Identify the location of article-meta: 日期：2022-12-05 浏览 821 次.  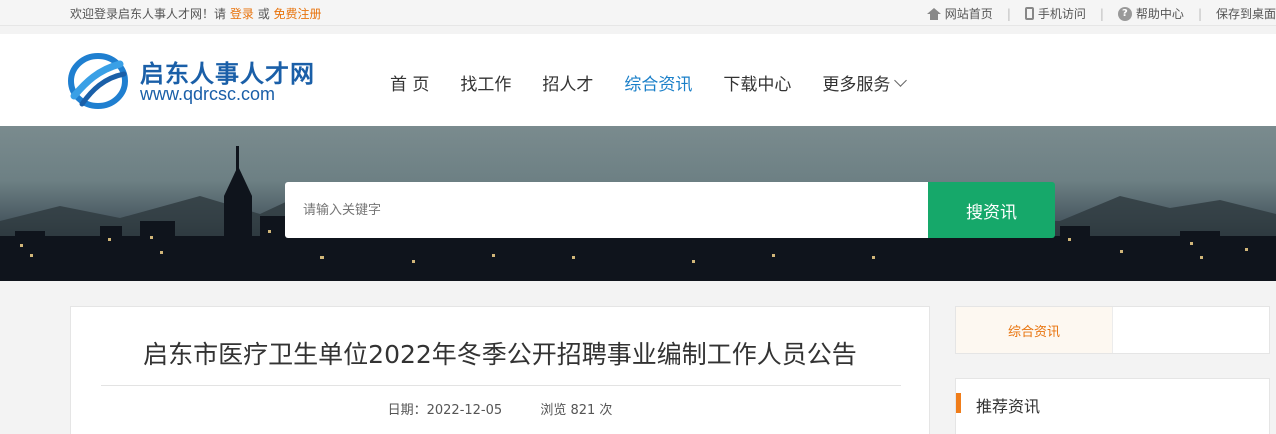
(500, 408).